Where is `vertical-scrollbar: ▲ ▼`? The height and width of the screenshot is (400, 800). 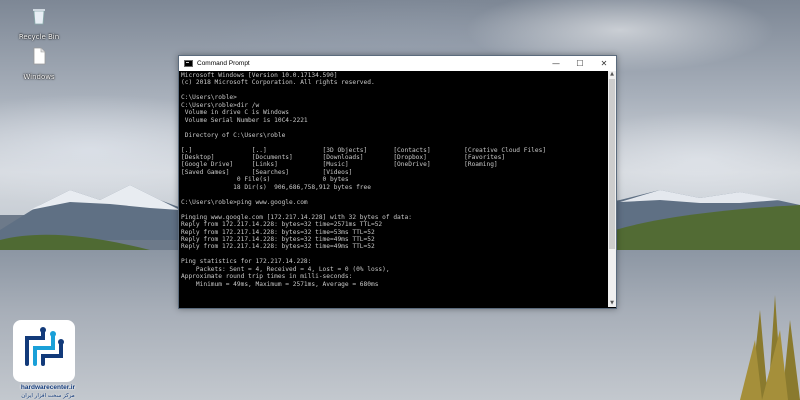 vertical-scrollbar: ▲ ▼ is located at coordinates (612, 189).